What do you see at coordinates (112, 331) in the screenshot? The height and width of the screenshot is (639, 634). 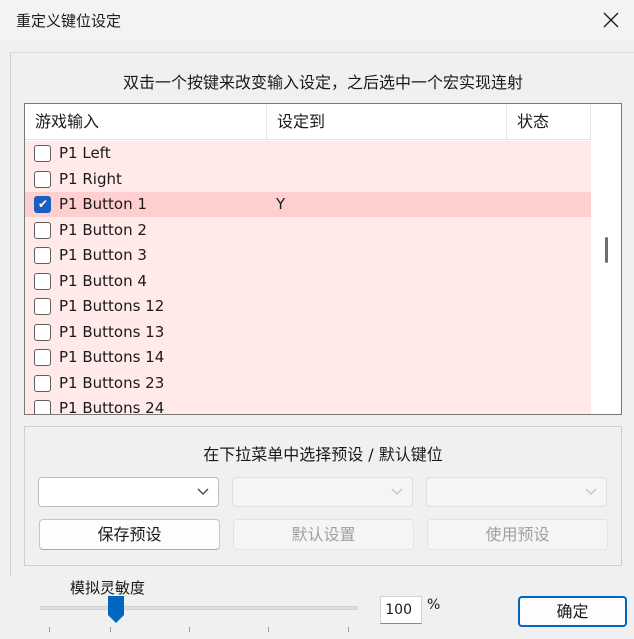 I see `row-label: P1 Buttons 13` at bounding box center [112, 331].